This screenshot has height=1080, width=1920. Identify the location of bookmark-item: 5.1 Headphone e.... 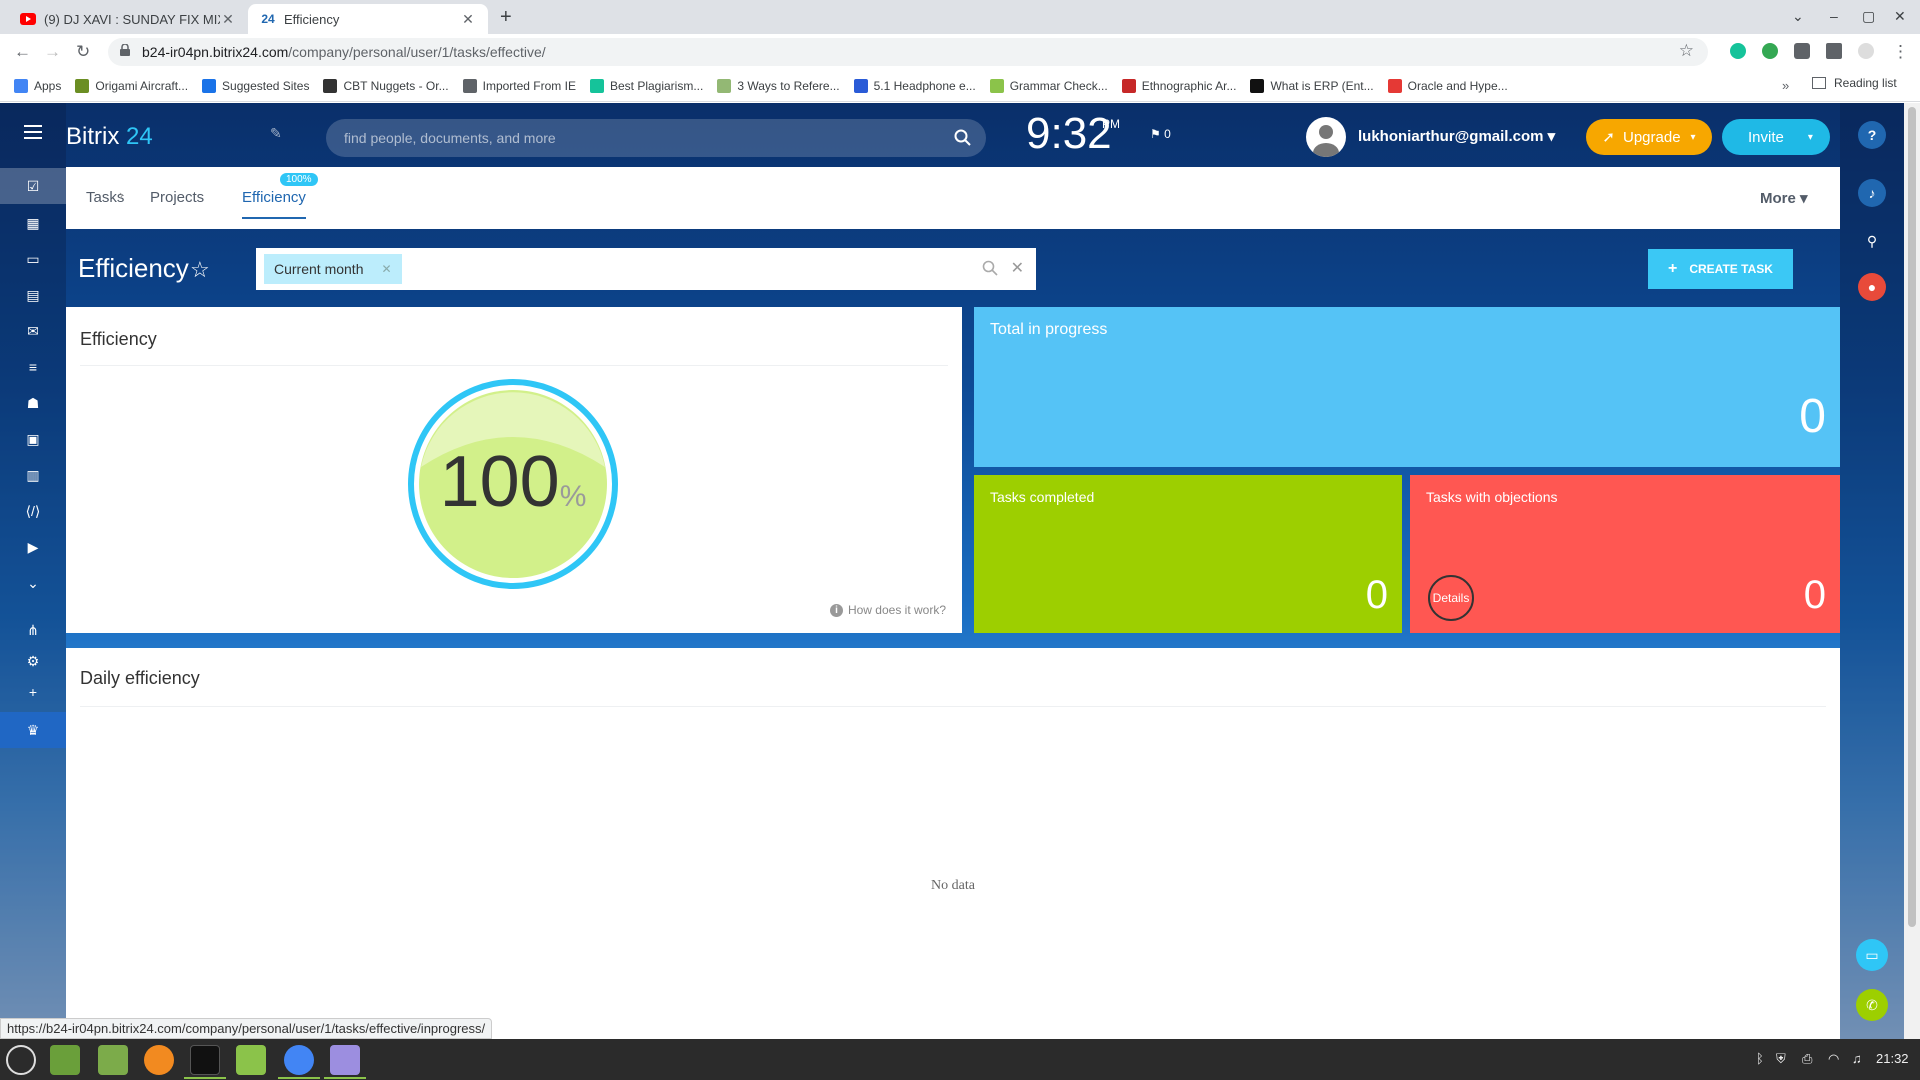
(914, 85).